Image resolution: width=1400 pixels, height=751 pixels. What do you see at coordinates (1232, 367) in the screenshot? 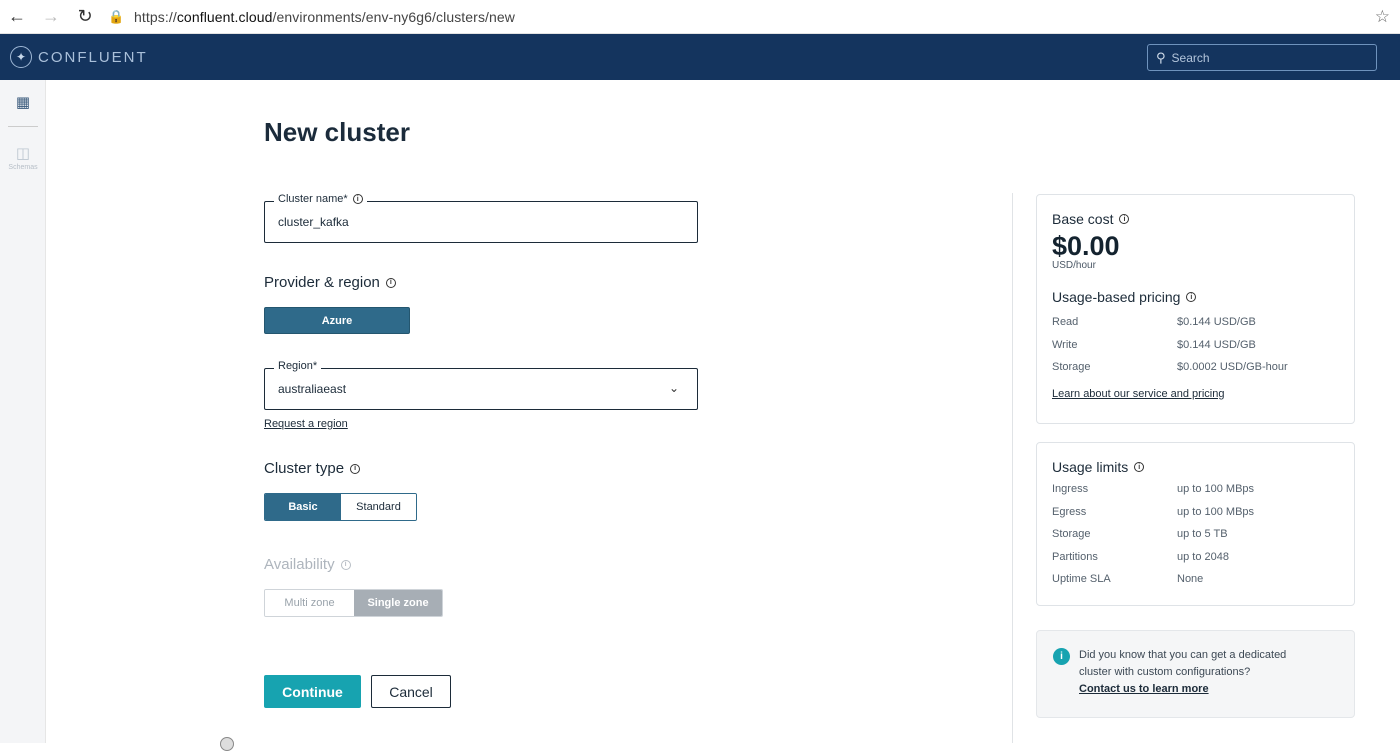
I see `pricing-value: $0.0002 USD/GB-hour` at bounding box center [1232, 367].